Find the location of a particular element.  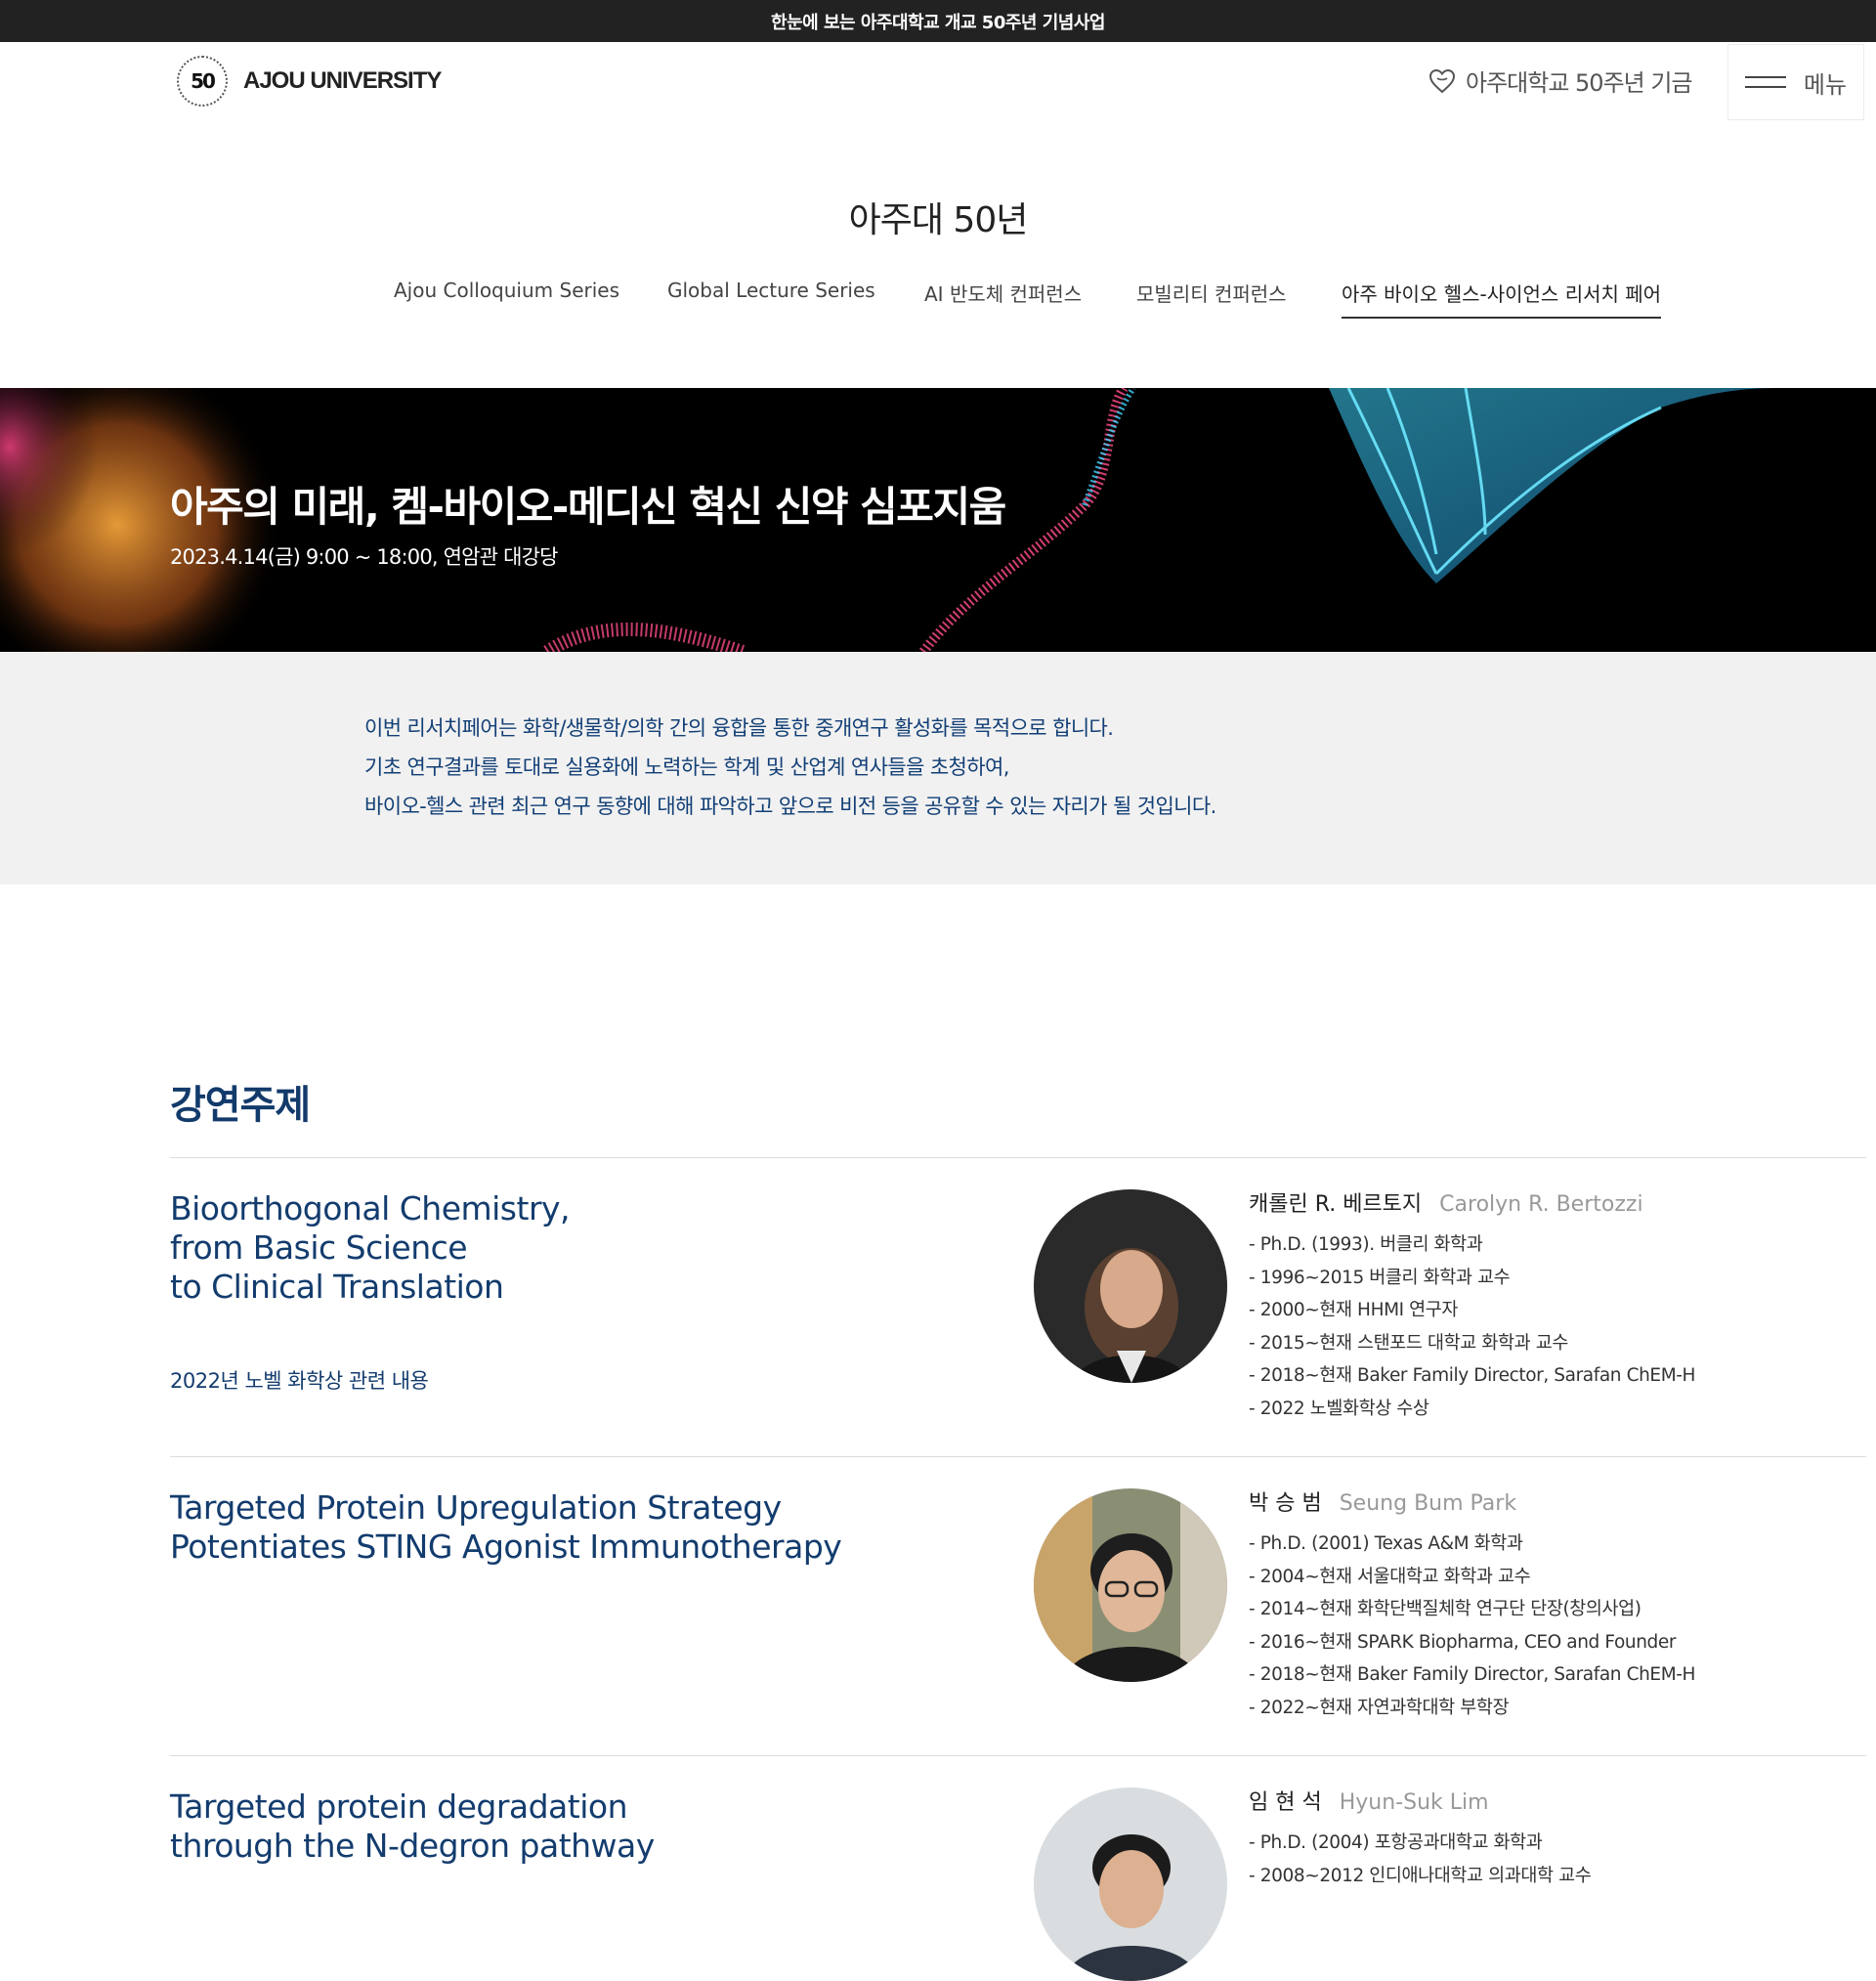

speaker-name-en: Seung Bum Park is located at coordinates (1428, 1503).